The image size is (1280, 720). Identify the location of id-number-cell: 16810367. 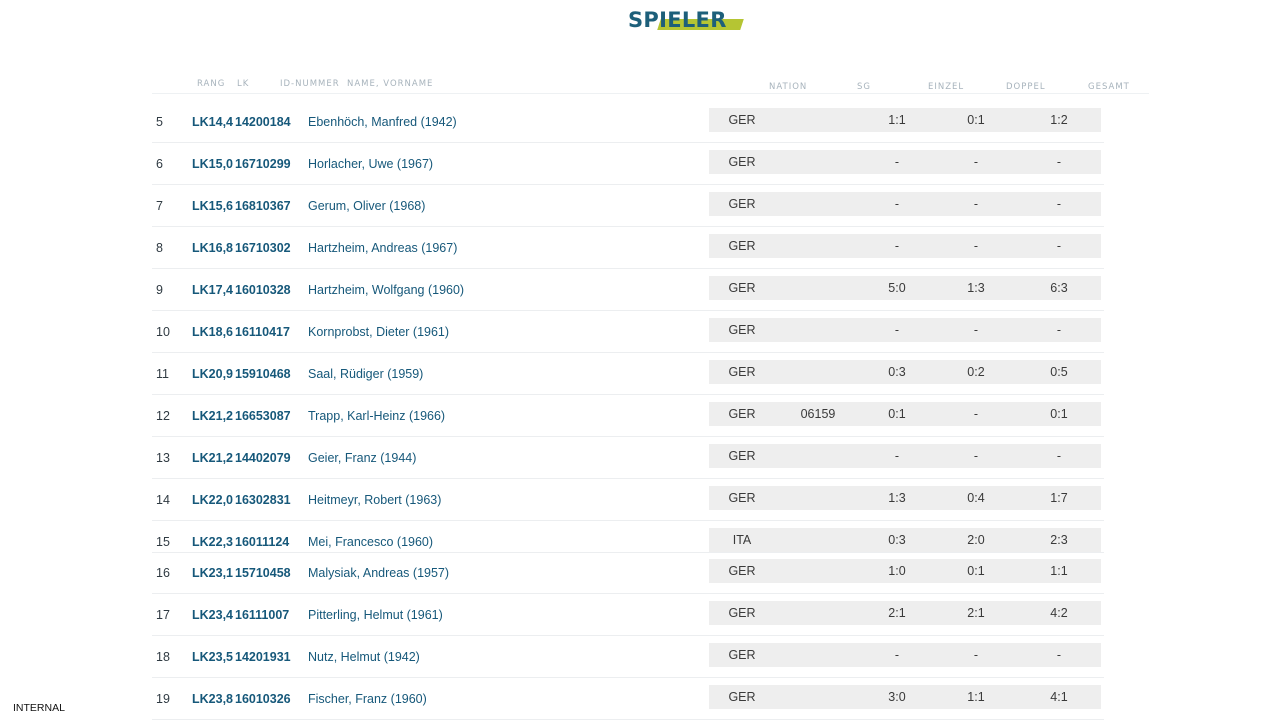
(263, 206).